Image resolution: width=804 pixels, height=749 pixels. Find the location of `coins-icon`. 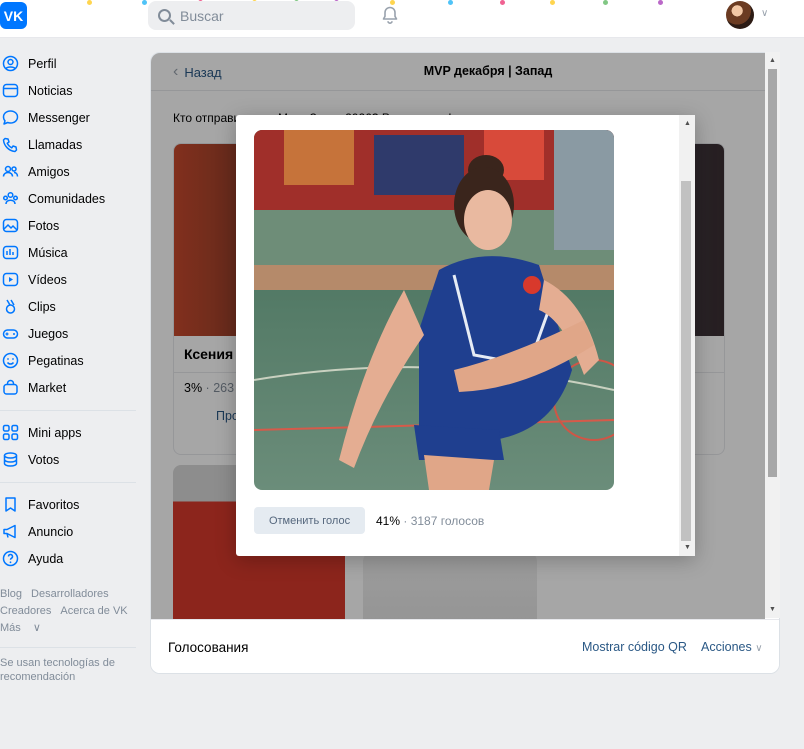

coins-icon is located at coordinates (10, 459).